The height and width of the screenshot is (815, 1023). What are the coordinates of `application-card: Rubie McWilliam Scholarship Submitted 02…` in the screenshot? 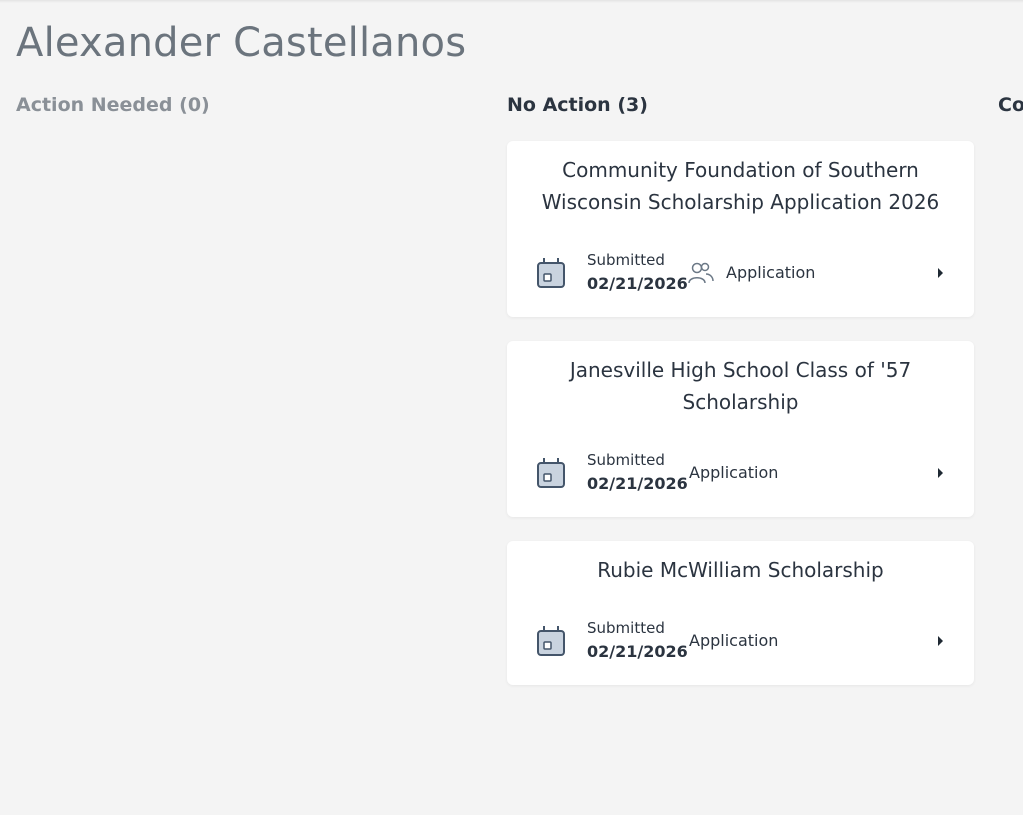 It's located at (740, 613).